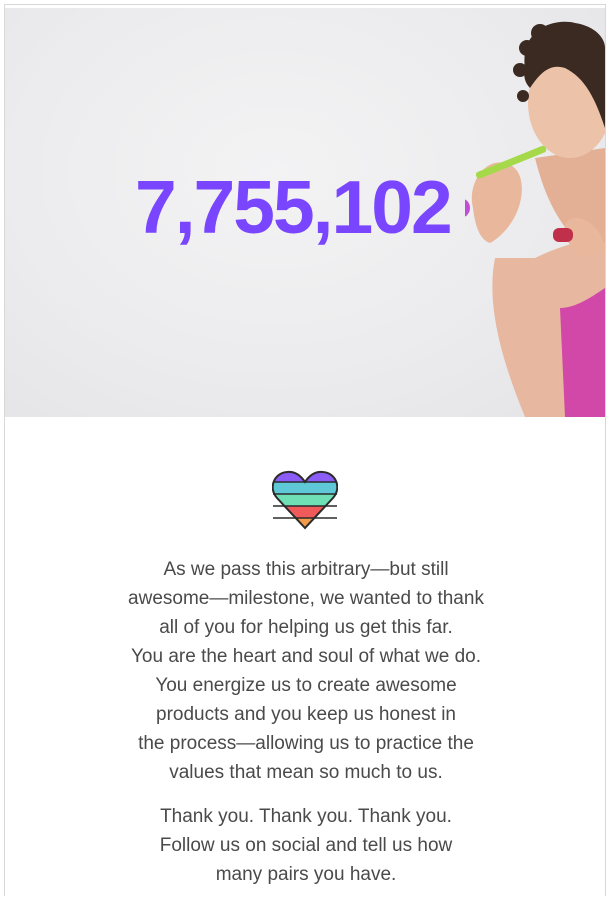 The height and width of the screenshot is (900, 612). I want to click on callout-line: Follow us on social and tell us how, so click(306, 845).